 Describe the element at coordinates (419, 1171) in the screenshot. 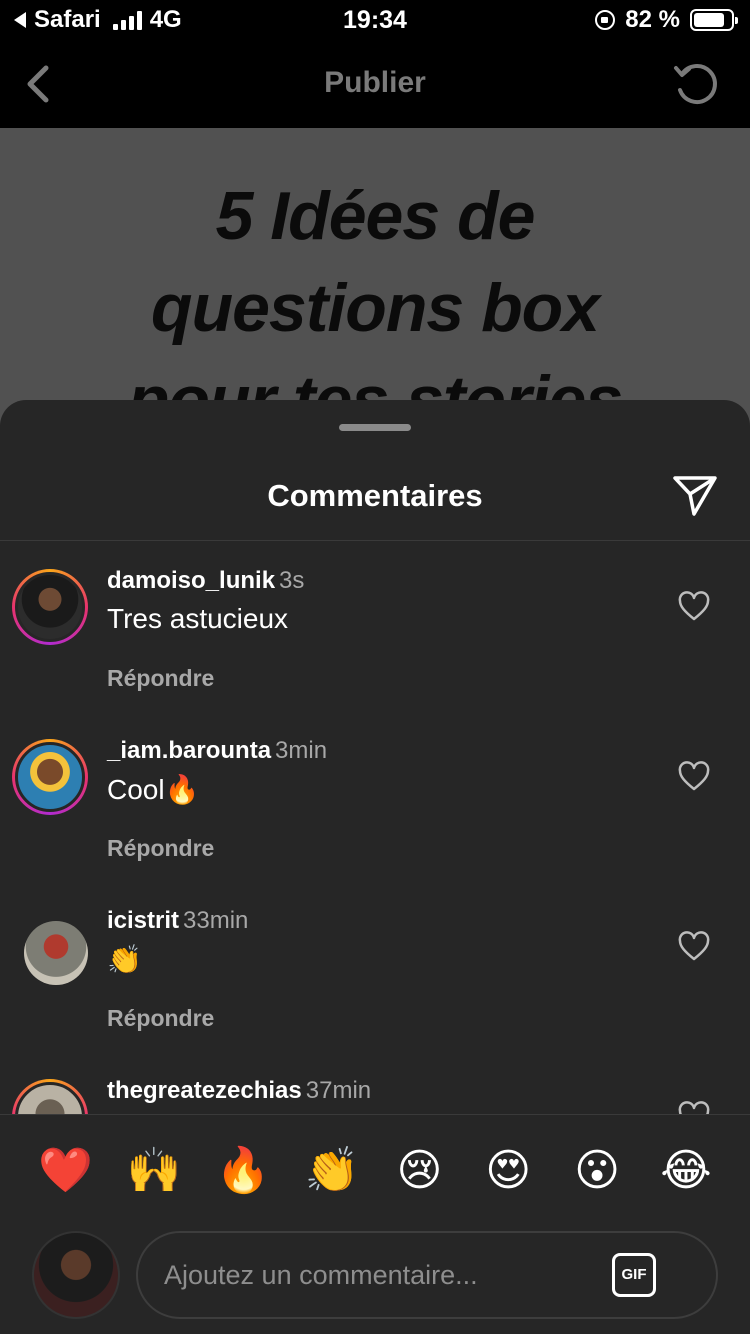

I see `emoji-crying-button: 😢` at that location.